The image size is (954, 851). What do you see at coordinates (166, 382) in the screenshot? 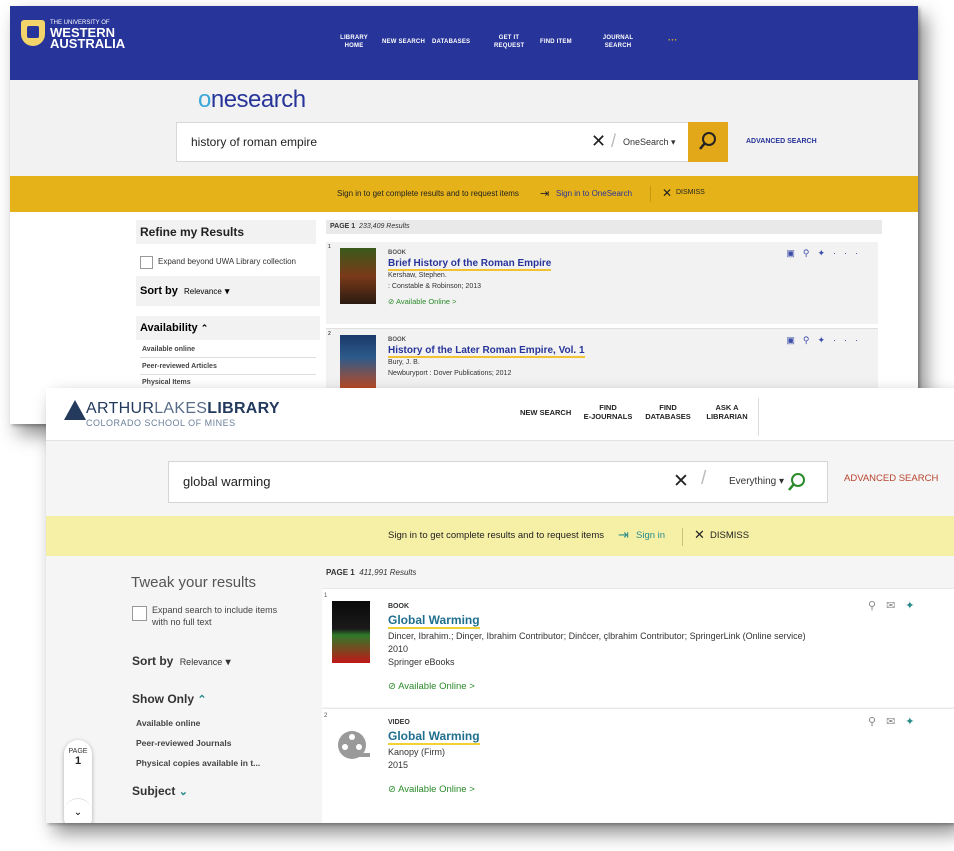
I see `filter-physical-items: Physical Items` at bounding box center [166, 382].